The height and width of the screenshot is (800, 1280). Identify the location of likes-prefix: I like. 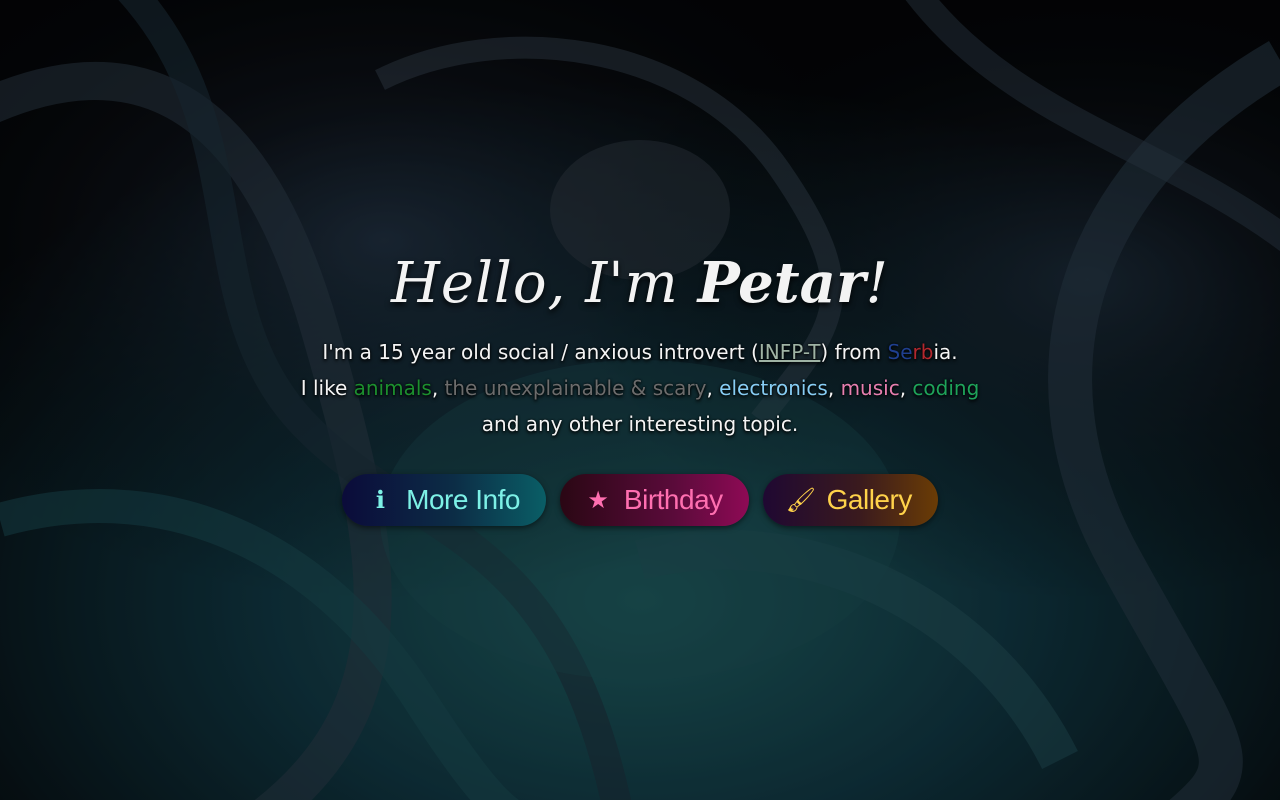
(327, 388).